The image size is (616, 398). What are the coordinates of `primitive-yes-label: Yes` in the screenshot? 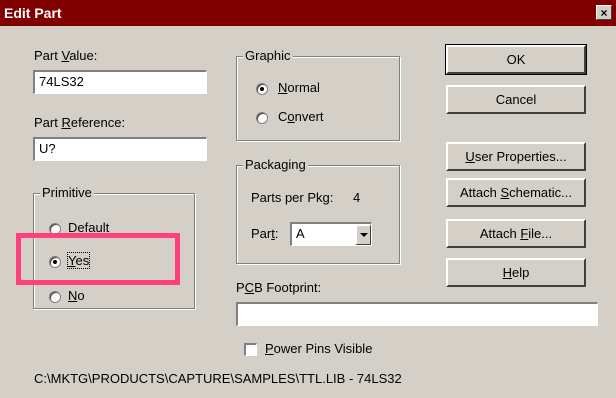 It's located at (78, 260).